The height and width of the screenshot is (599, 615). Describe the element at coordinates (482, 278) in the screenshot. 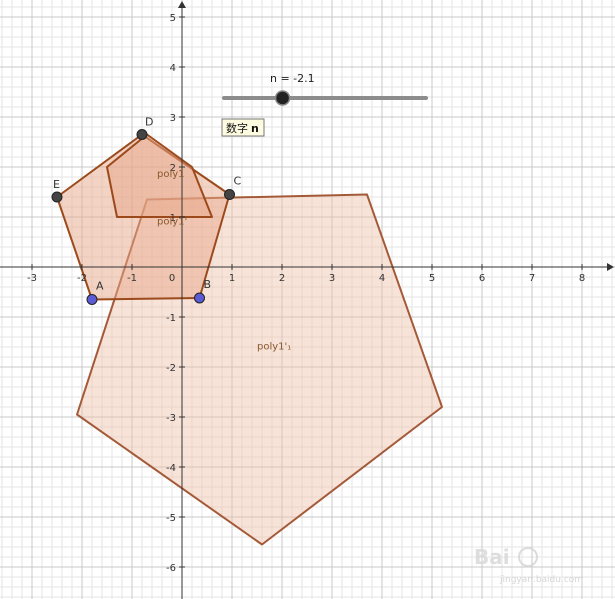

I see `x-tick-label: 6` at that location.